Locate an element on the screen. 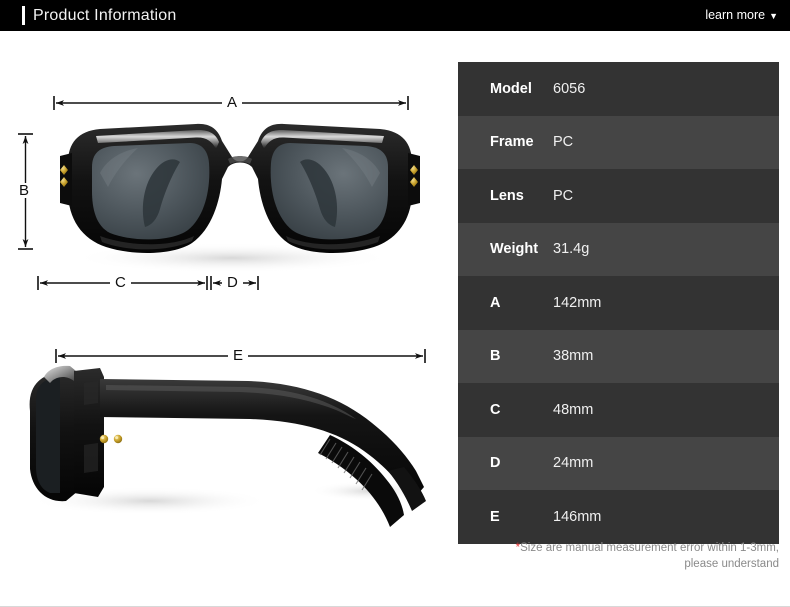 The width and height of the screenshot is (790, 607). spec-label: Weight is located at coordinates (514, 249).